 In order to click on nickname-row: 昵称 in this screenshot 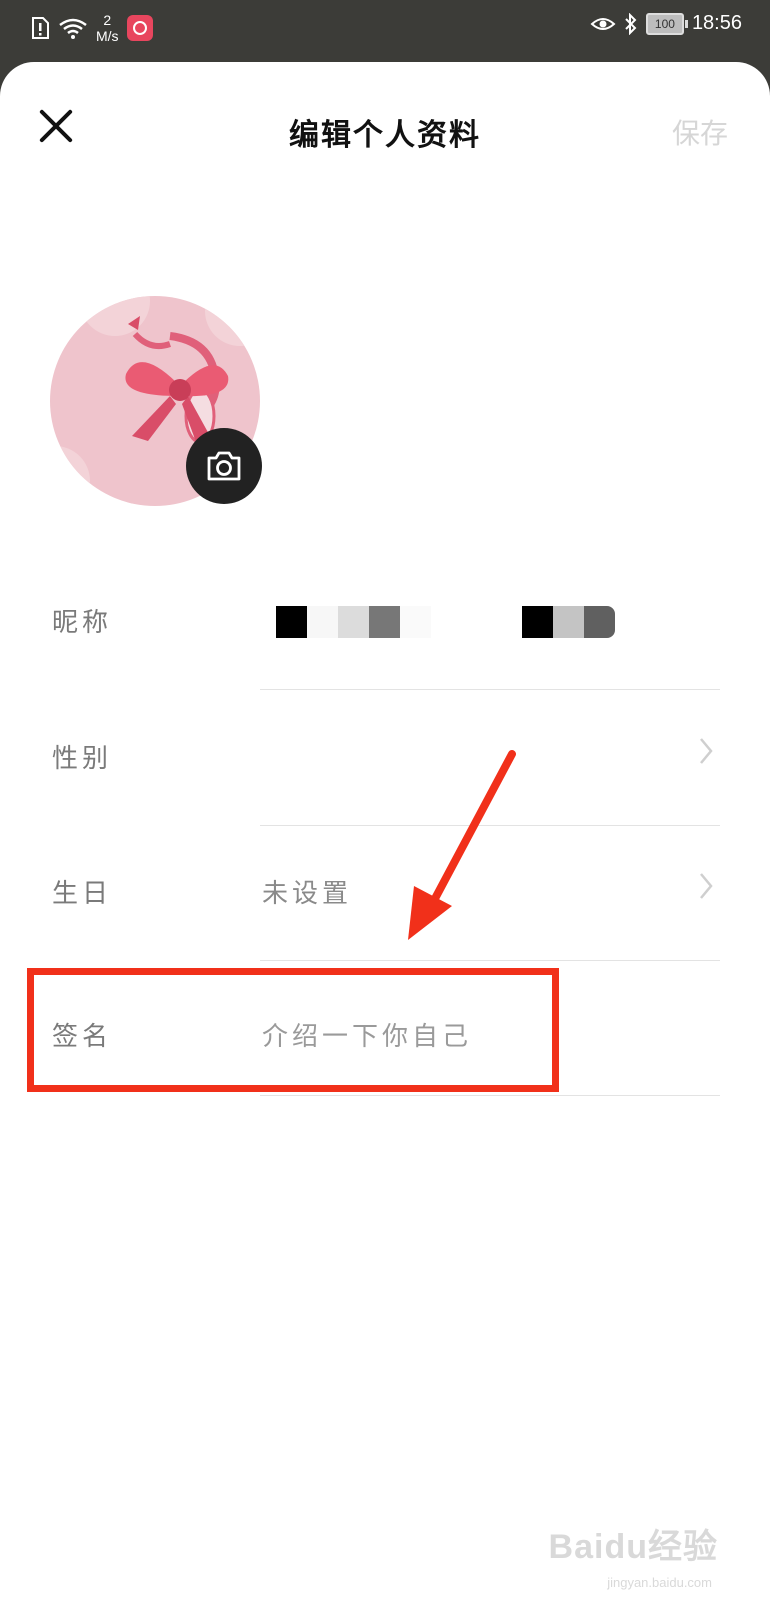, I will do `click(385, 622)`.